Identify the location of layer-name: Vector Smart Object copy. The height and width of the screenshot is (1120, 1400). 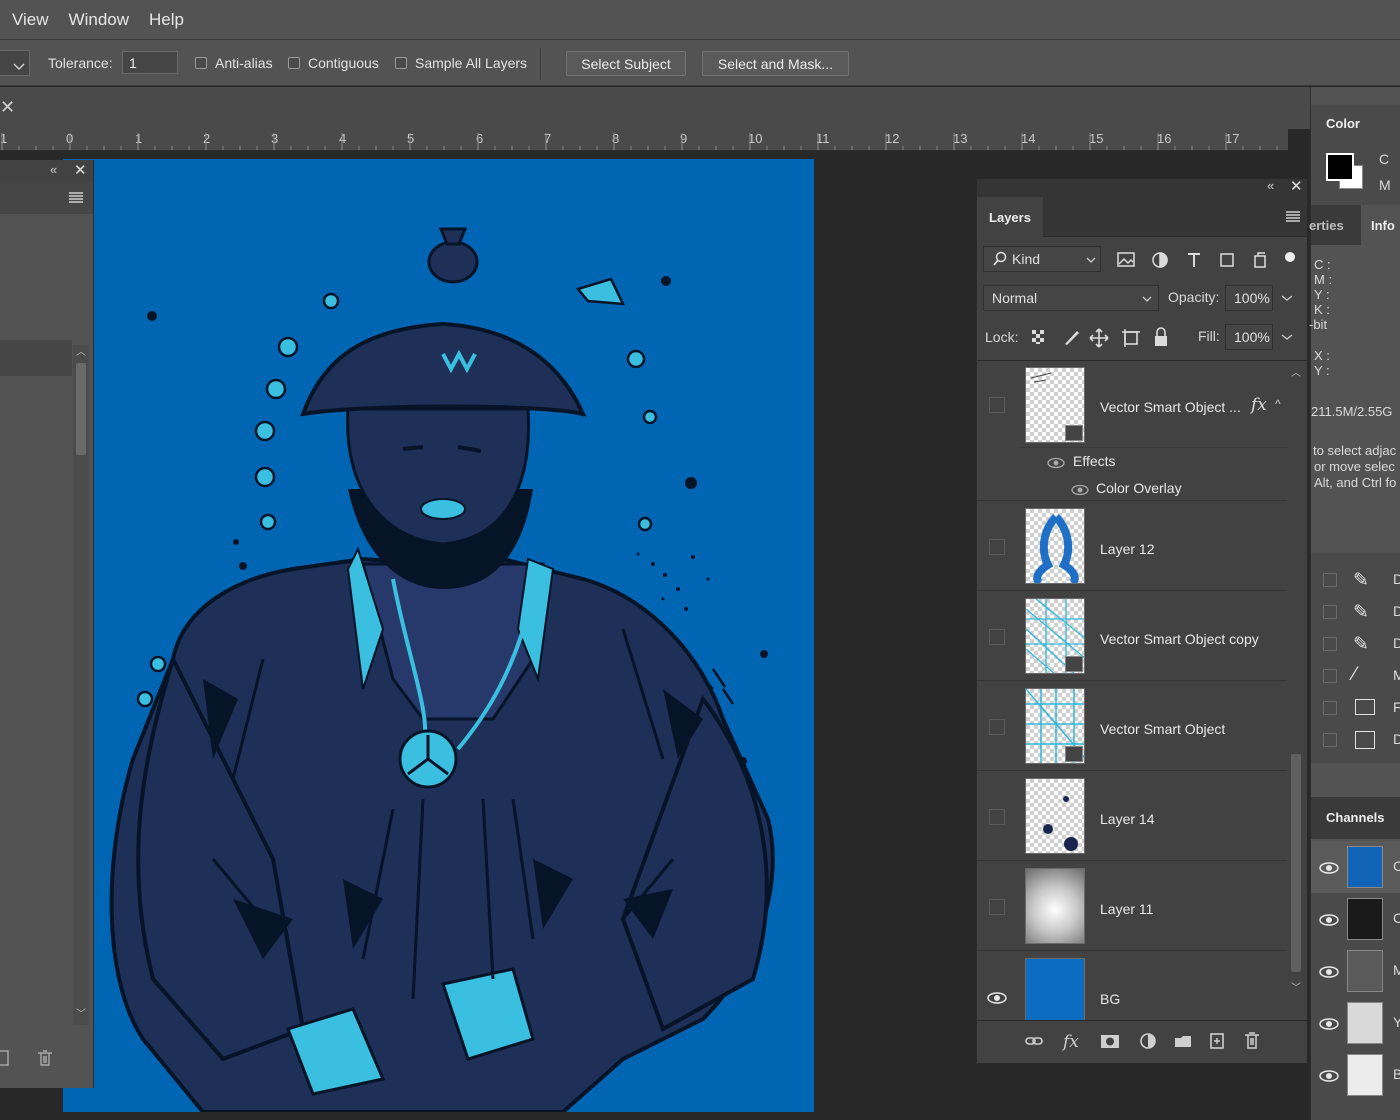
(1179, 639).